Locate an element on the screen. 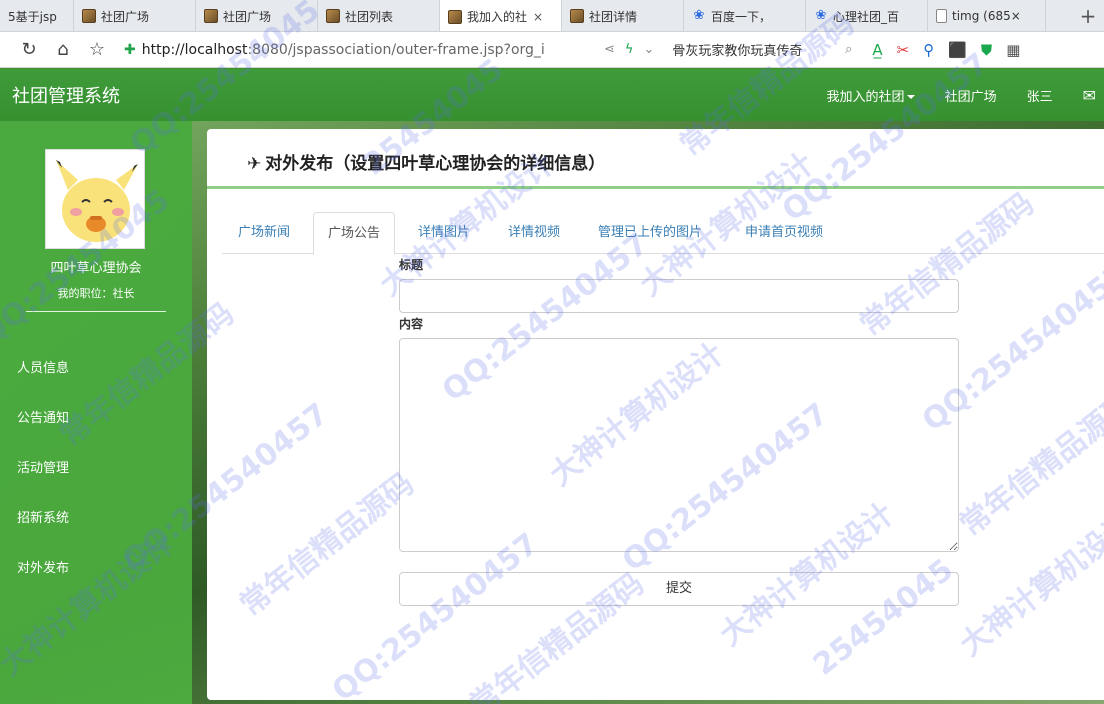  browser-tab: 社团列表 is located at coordinates (379, 15).